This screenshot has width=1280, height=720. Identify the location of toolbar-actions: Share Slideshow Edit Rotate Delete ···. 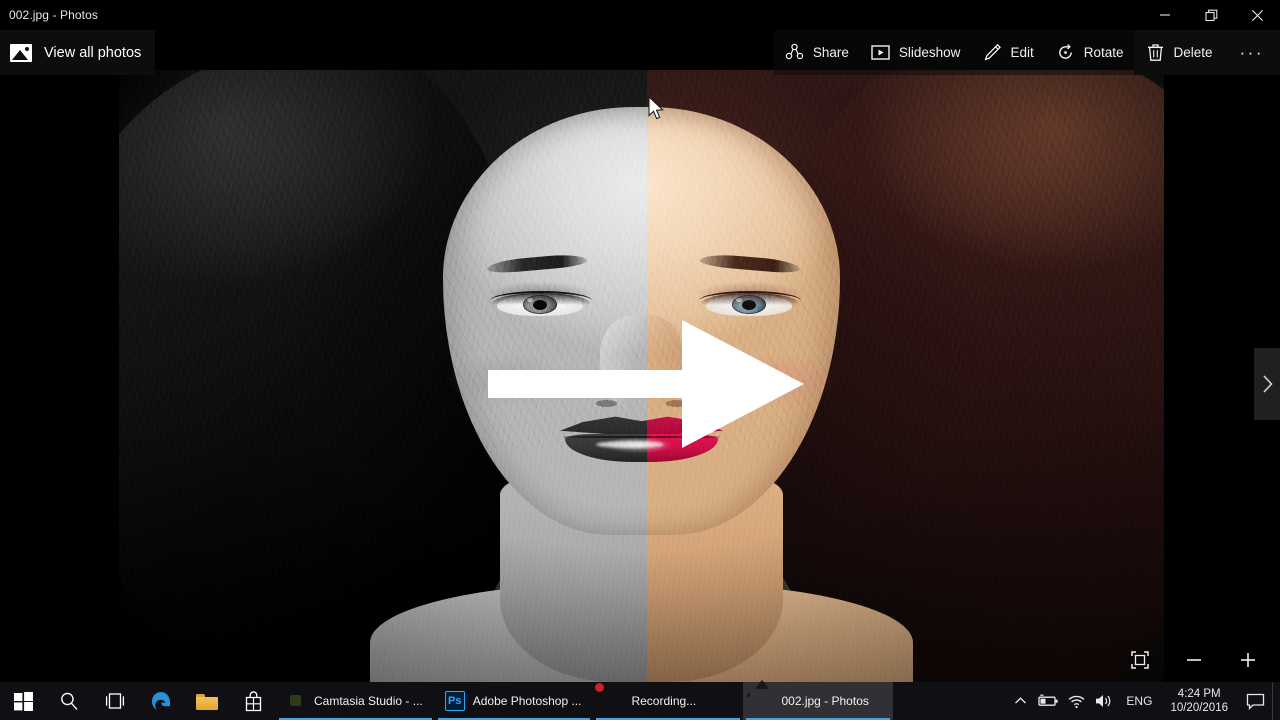
(1026, 52).